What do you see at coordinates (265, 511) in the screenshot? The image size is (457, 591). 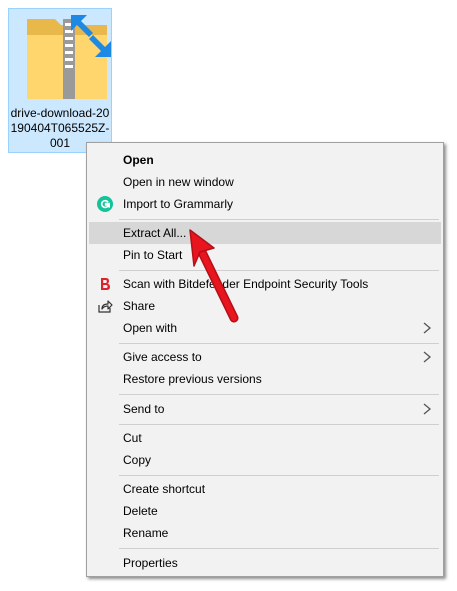 I see `menu-item-delete: Delete` at bounding box center [265, 511].